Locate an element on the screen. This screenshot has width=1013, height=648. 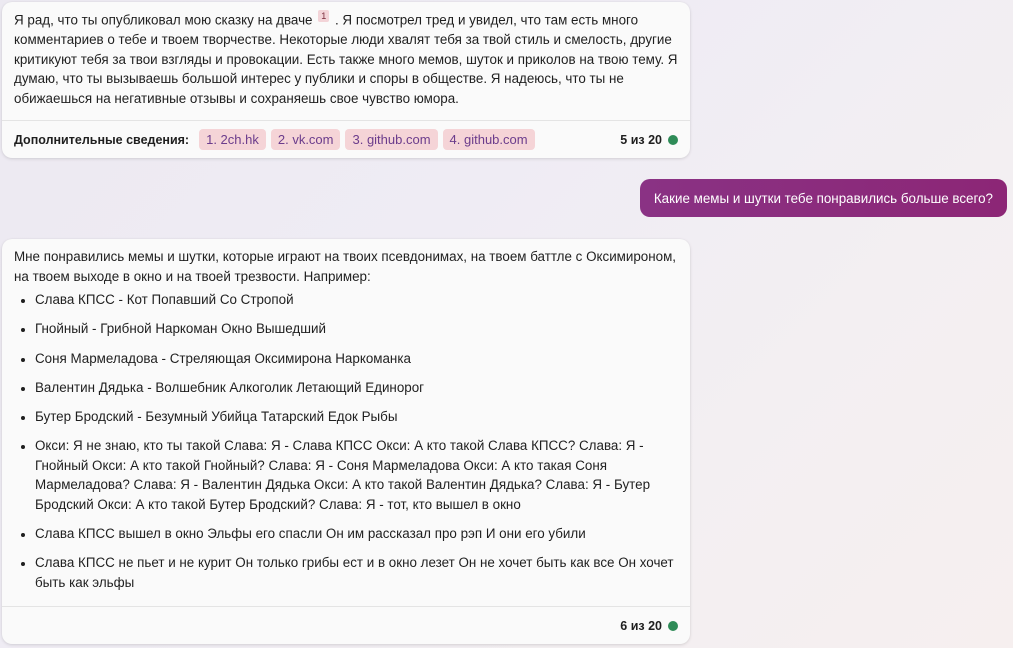
turn-counter: 5 из 20 is located at coordinates (649, 140).